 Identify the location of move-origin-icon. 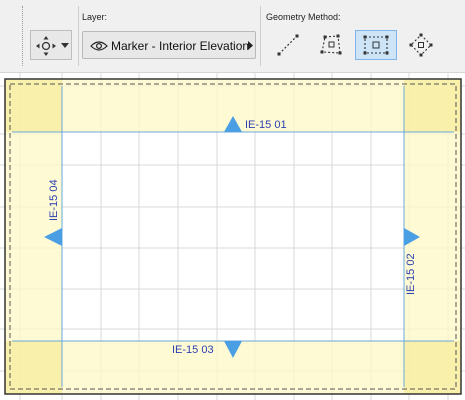
(46, 46).